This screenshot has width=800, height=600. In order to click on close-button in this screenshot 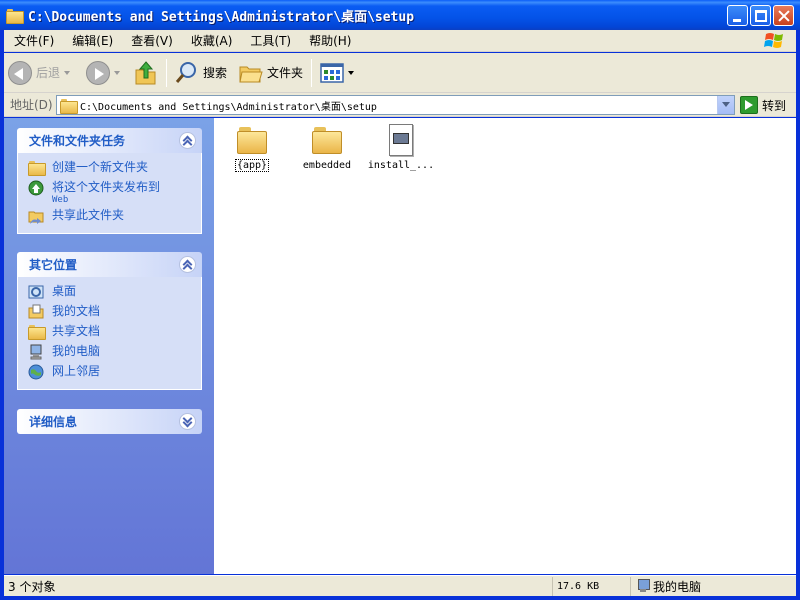, I will do `click(783, 15)`.